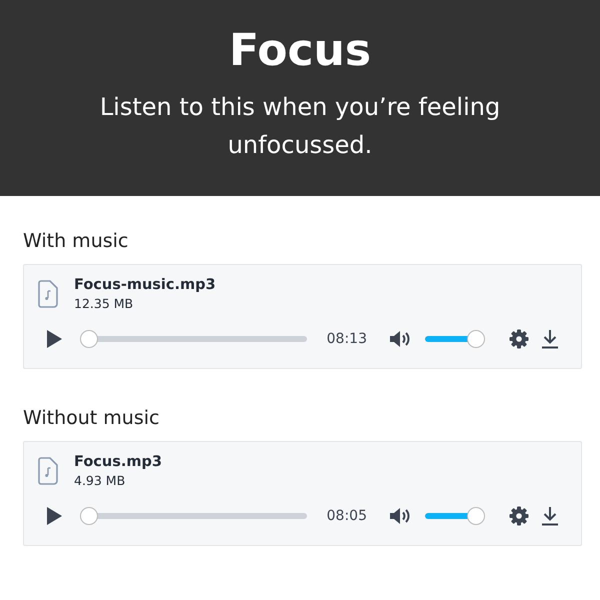  What do you see at coordinates (346, 516) in the screenshot?
I see `duration-text: 08:05` at bounding box center [346, 516].